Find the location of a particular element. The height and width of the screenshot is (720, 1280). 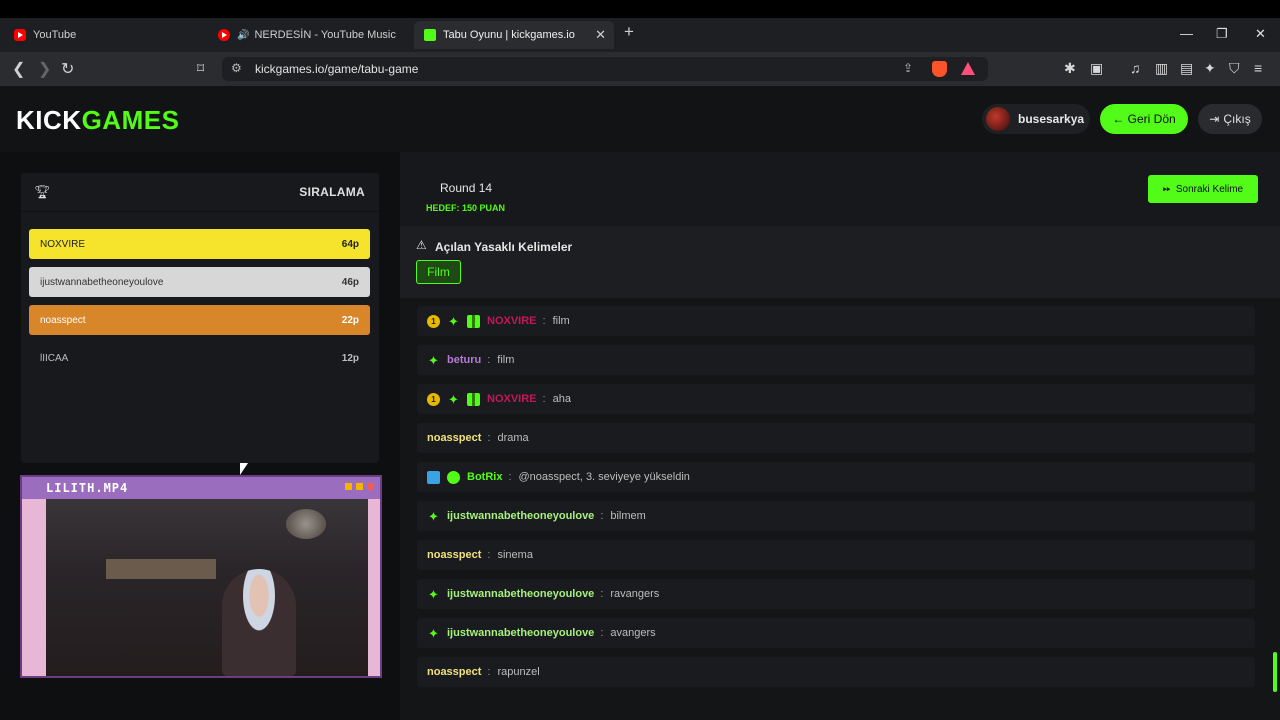

leo-ai-icon: ✦ is located at coordinates (1210, 68).